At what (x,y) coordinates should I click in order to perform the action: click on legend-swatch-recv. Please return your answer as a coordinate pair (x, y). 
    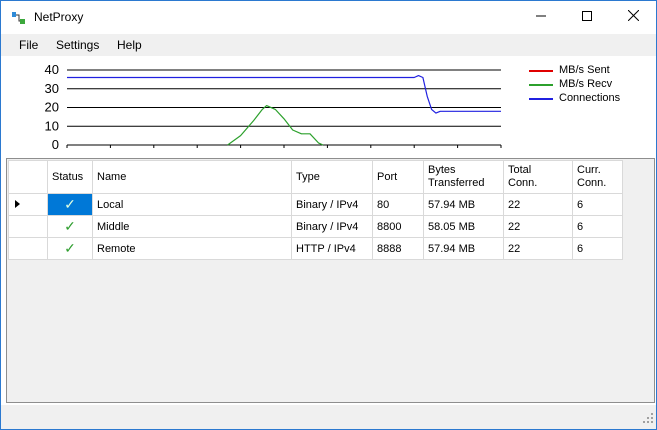
    Looking at the image, I should click on (541, 85).